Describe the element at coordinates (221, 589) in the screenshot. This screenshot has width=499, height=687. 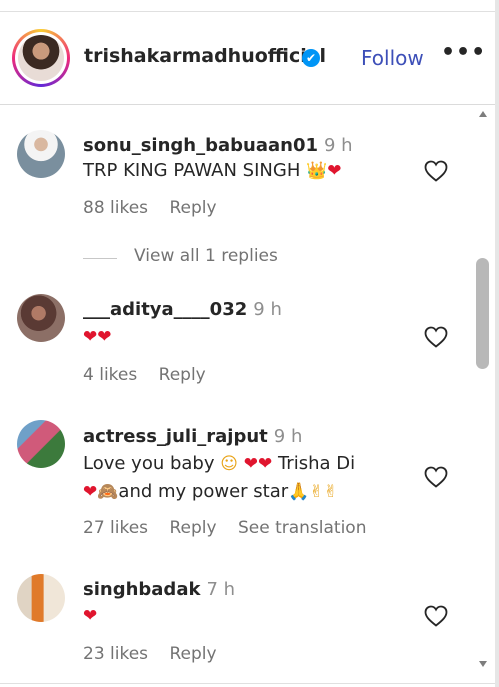
I see `comment-time: 7 h` at that location.